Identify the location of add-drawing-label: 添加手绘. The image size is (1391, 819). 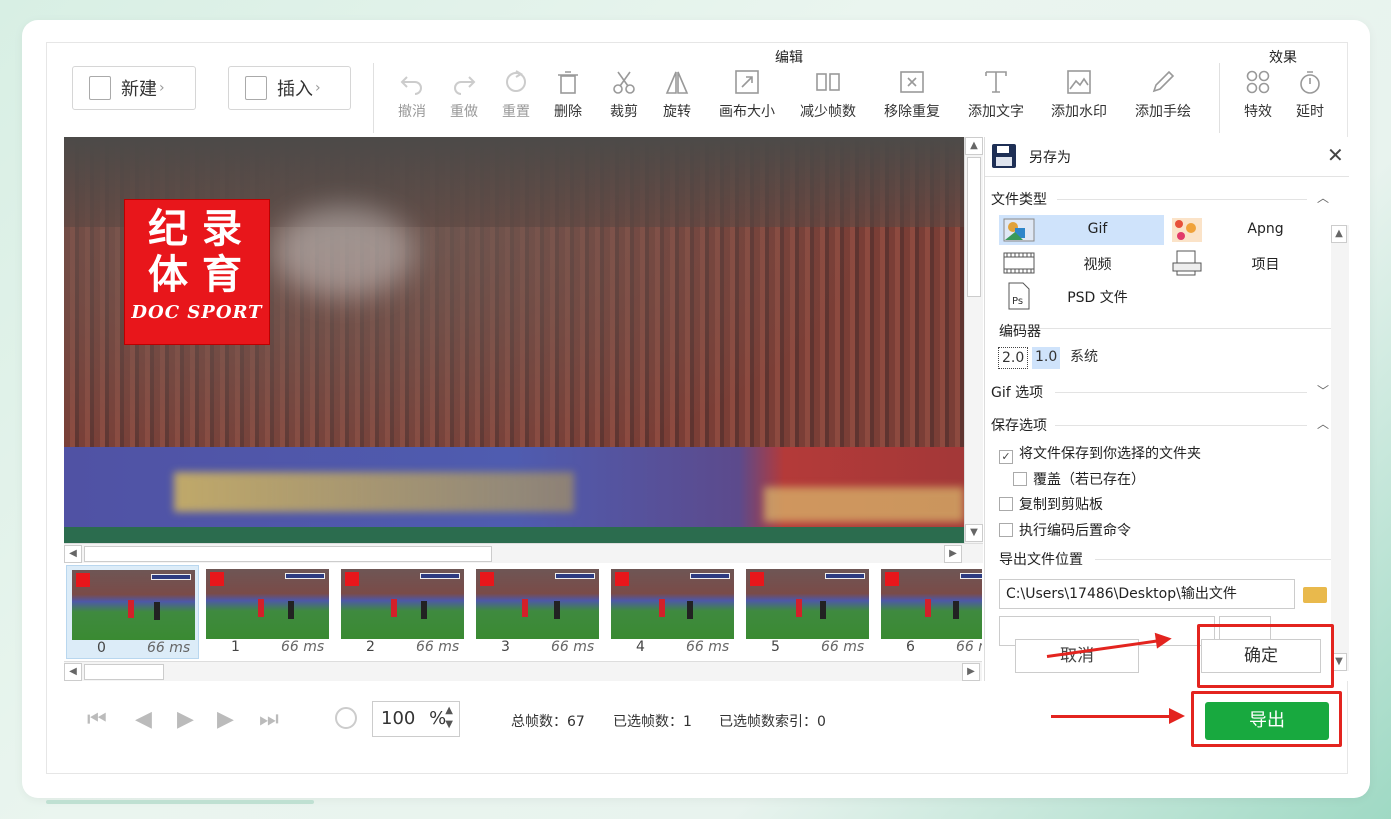
(1163, 112).